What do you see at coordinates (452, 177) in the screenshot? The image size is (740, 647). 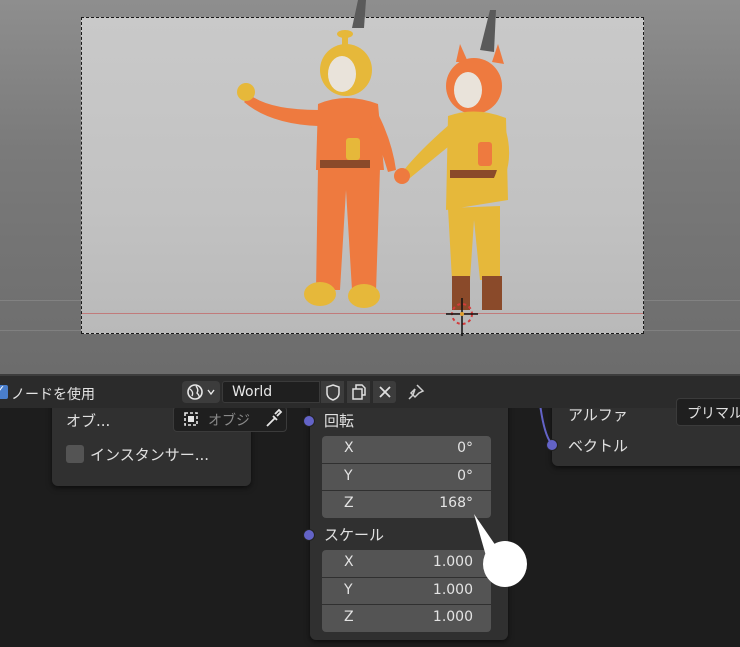 I see `character-yellow` at bounding box center [452, 177].